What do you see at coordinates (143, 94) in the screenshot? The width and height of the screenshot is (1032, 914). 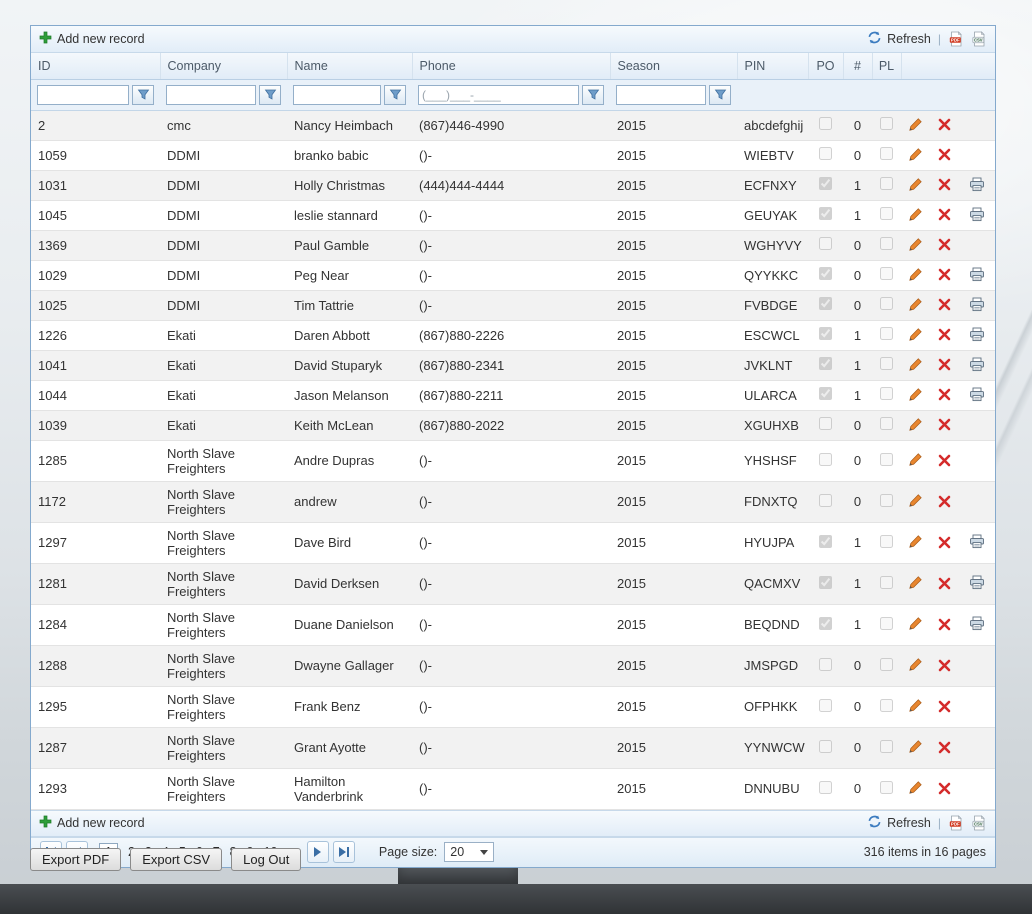 I see `id-filter-button` at bounding box center [143, 94].